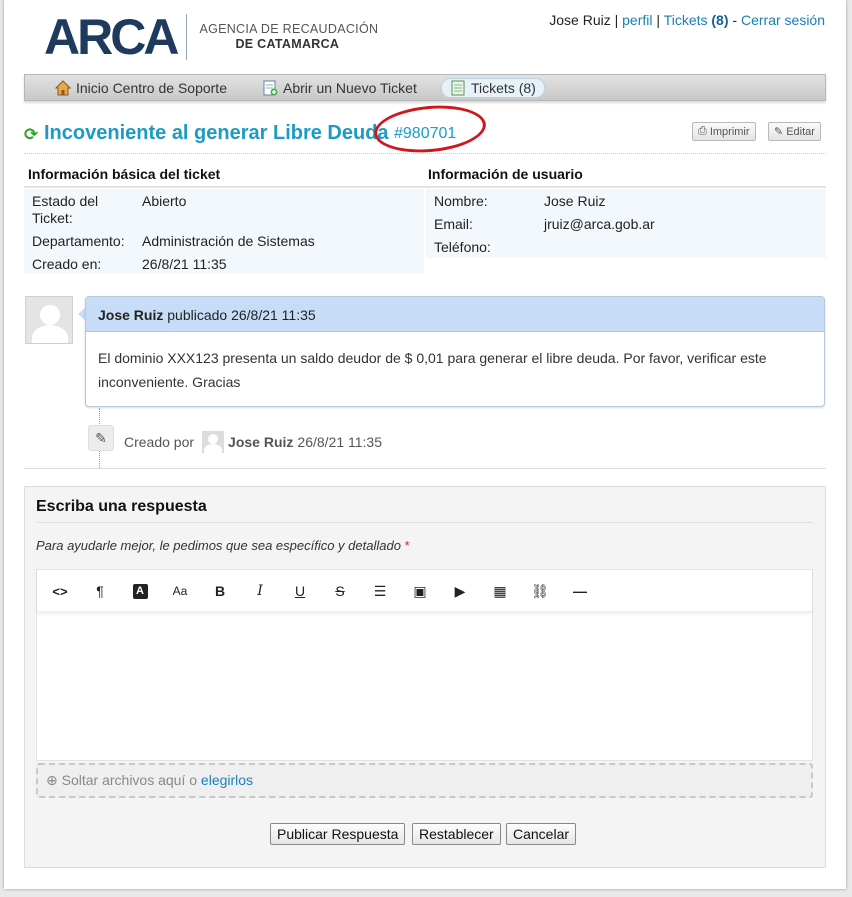 This screenshot has height=897, width=852. What do you see at coordinates (131, 315) in the screenshot?
I see `message-author: Jose Ruiz` at bounding box center [131, 315].